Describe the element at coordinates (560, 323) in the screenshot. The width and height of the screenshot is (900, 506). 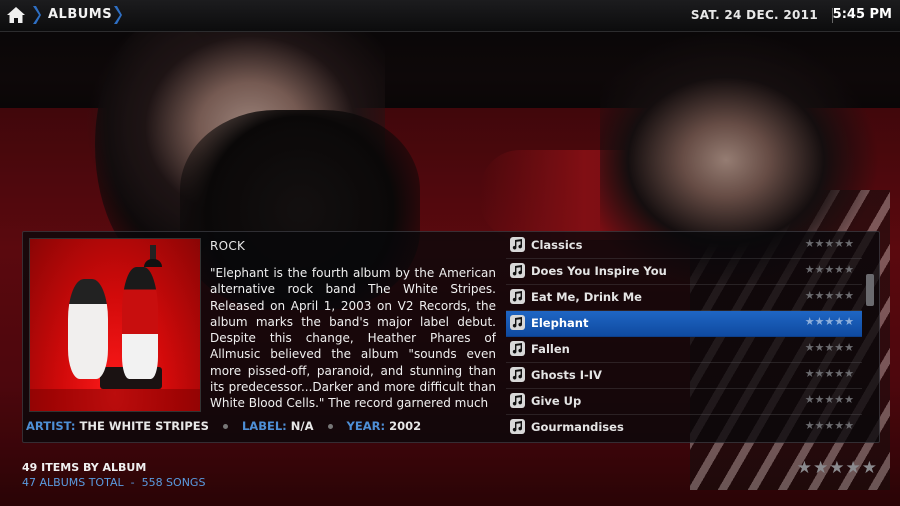
I see `album-title: Elephant` at that location.